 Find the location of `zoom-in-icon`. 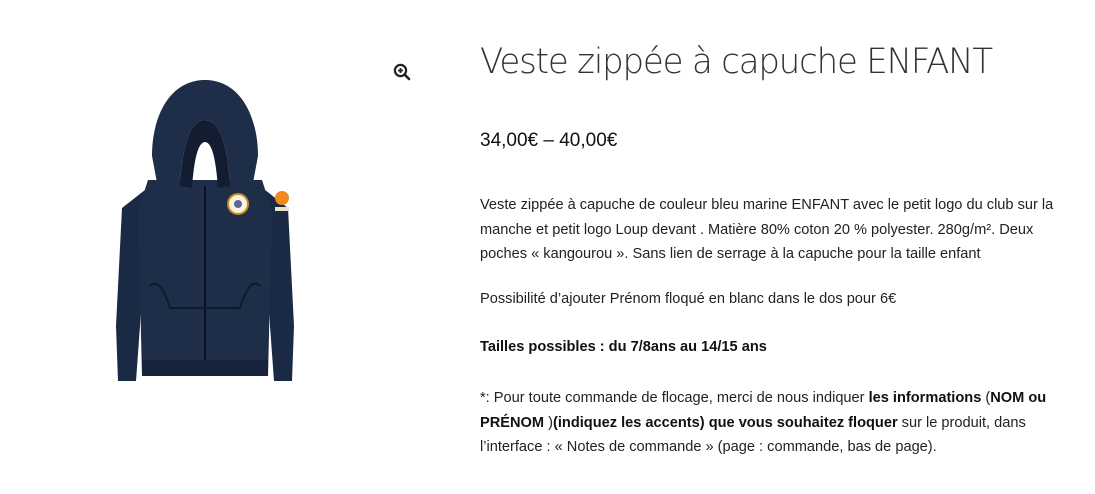

zoom-in-icon is located at coordinates (402, 72).